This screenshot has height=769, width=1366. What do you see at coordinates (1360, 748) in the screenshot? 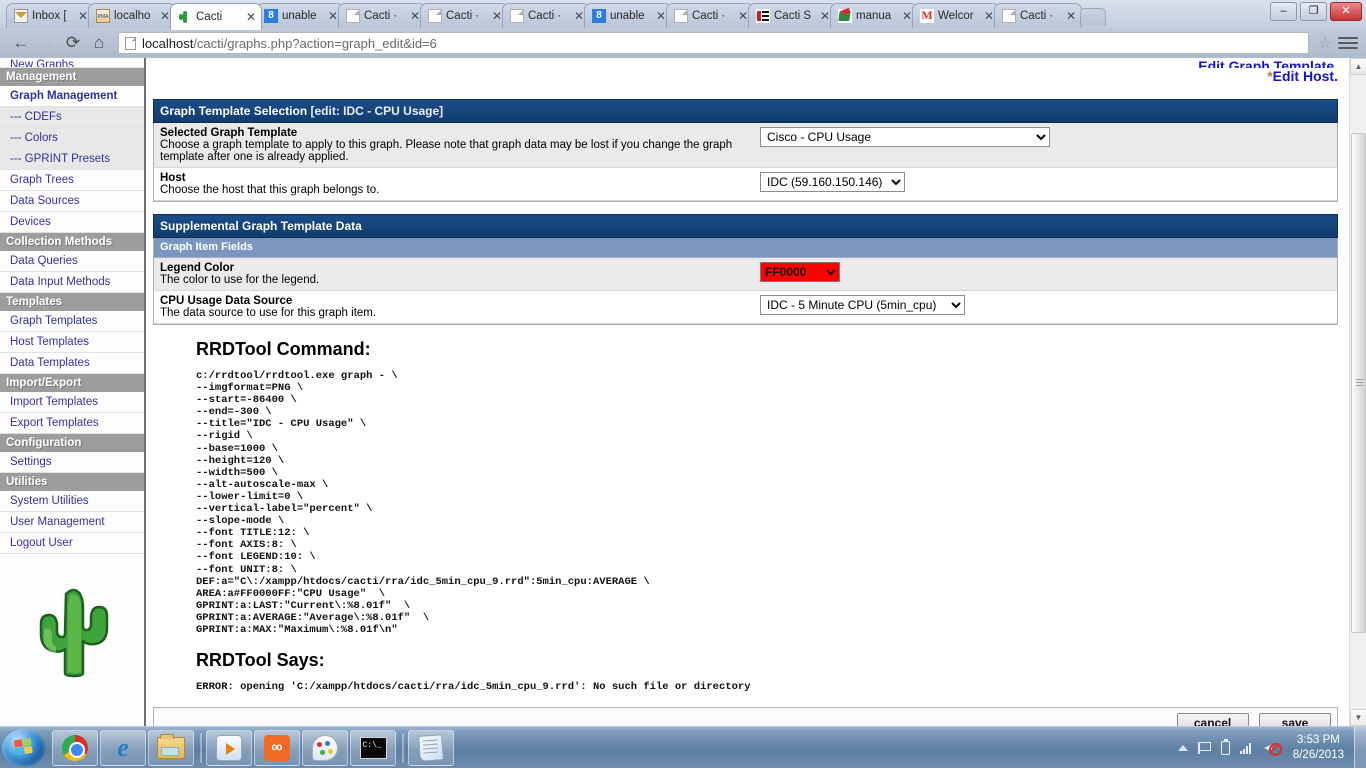
I see `show-desktop-button` at bounding box center [1360, 748].